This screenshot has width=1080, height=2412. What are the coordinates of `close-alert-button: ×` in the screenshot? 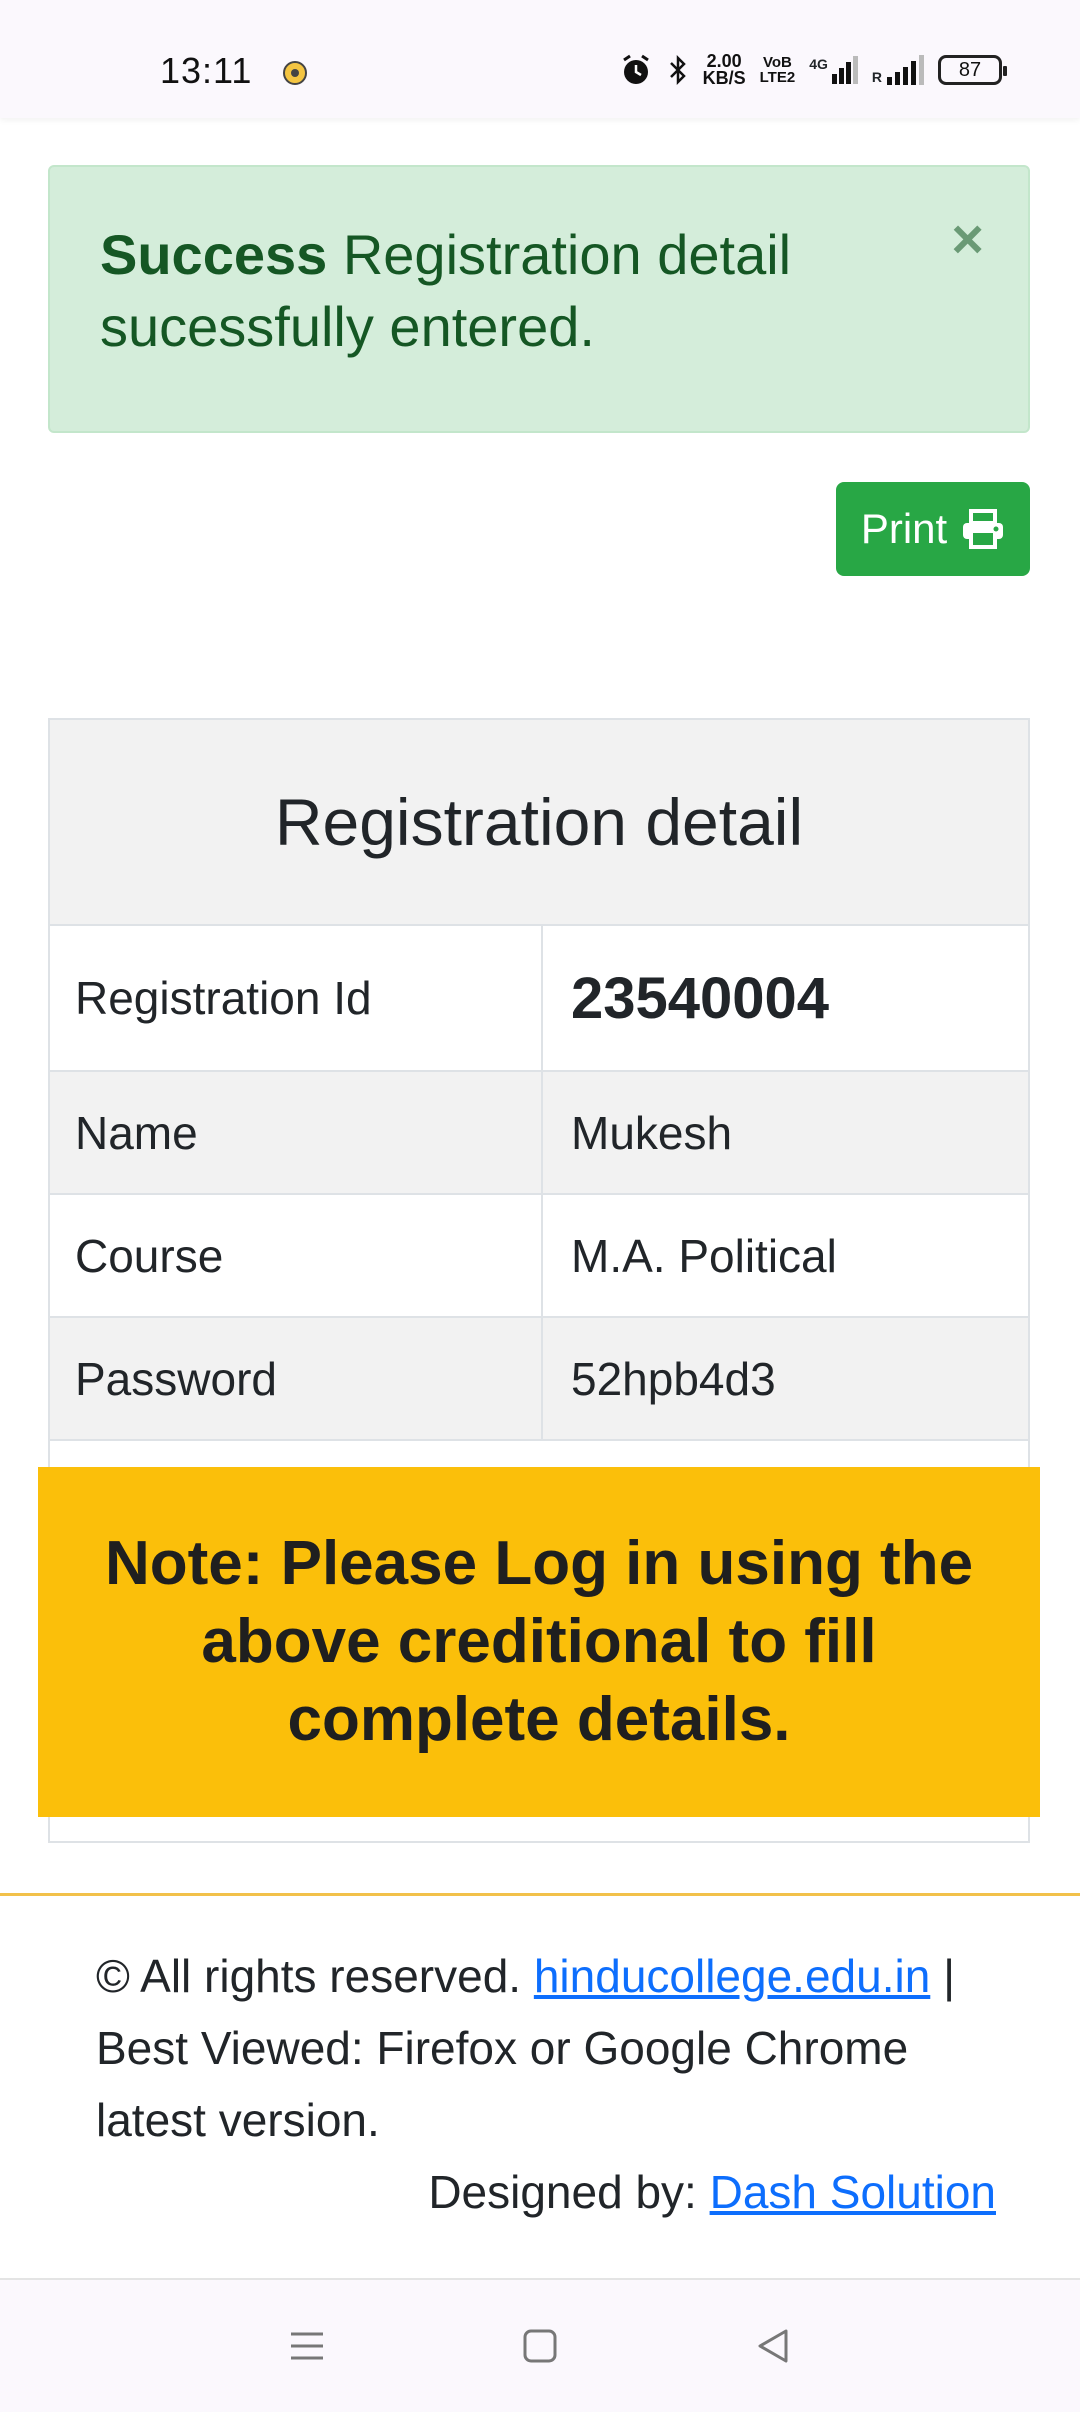 It's located at (967, 239).